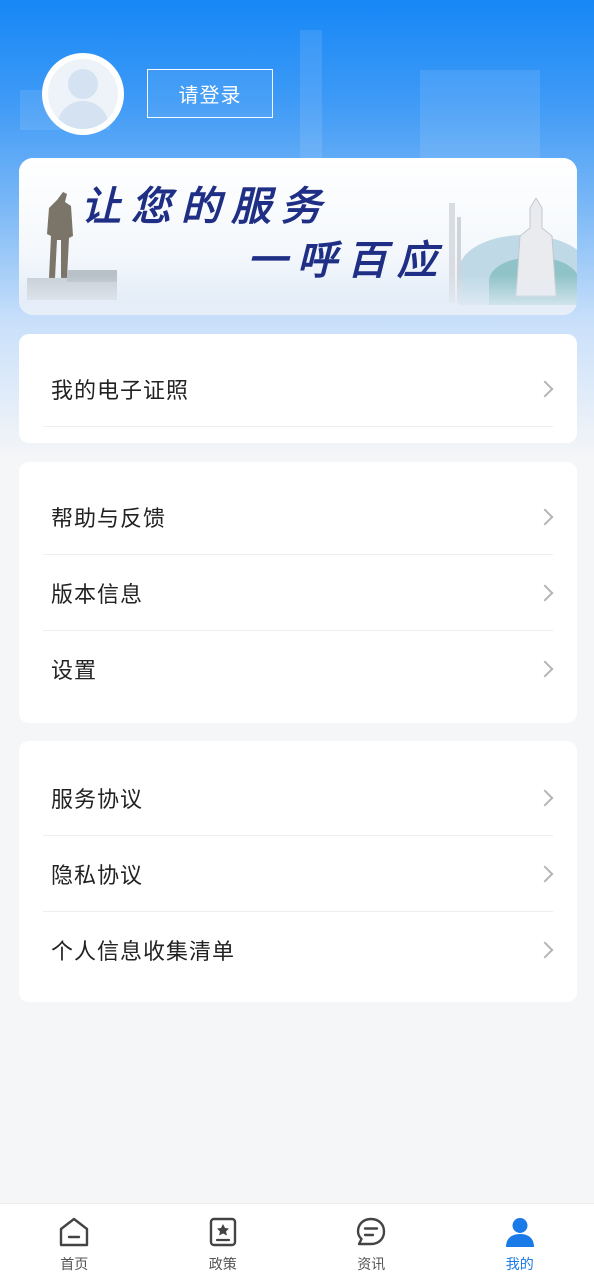 This screenshot has width=594, height=1280. I want to click on avatar, so click(83, 94).